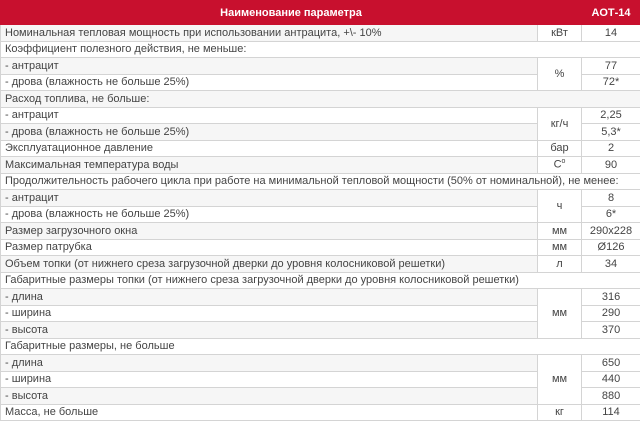 Image resolution: width=640 pixels, height=436 pixels. What do you see at coordinates (610, 115) in the screenshot?
I see `consumption-anthracite-value: 2,25` at bounding box center [610, 115].